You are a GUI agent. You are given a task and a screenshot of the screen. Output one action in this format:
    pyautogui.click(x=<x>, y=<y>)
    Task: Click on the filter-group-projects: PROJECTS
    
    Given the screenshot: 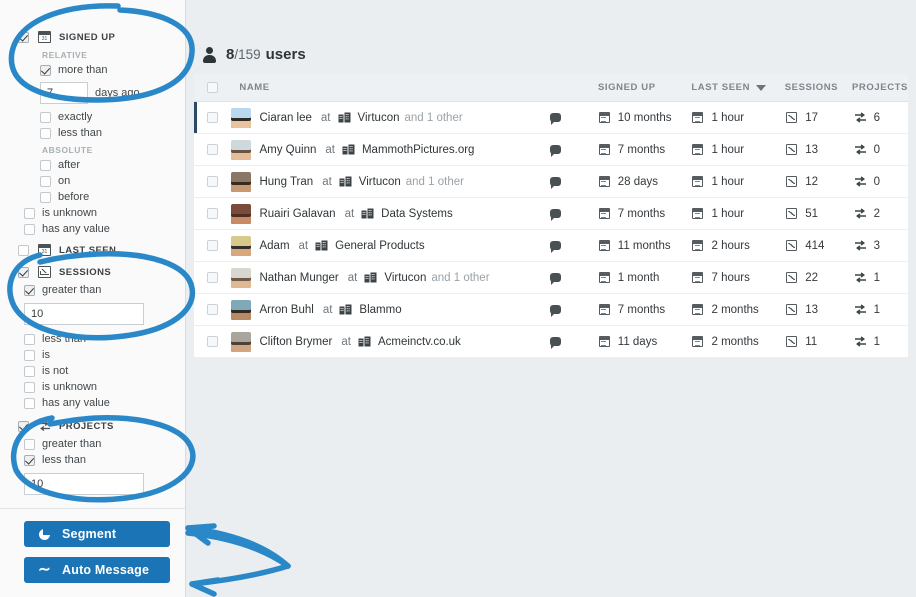 What is the action you would take?
    pyautogui.click(x=92, y=426)
    